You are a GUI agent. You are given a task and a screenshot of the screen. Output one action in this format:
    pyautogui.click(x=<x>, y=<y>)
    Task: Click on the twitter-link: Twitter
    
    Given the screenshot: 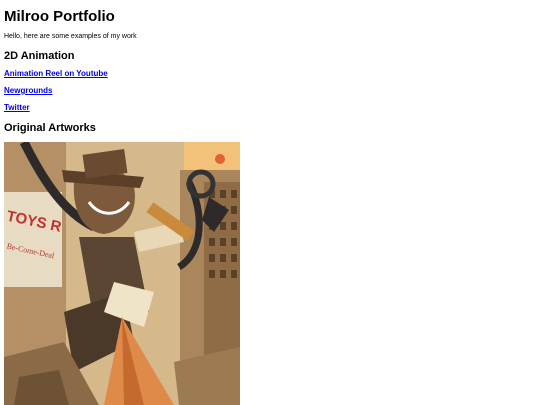 What is the action you would take?
    pyautogui.click(x=17, y=107)
    